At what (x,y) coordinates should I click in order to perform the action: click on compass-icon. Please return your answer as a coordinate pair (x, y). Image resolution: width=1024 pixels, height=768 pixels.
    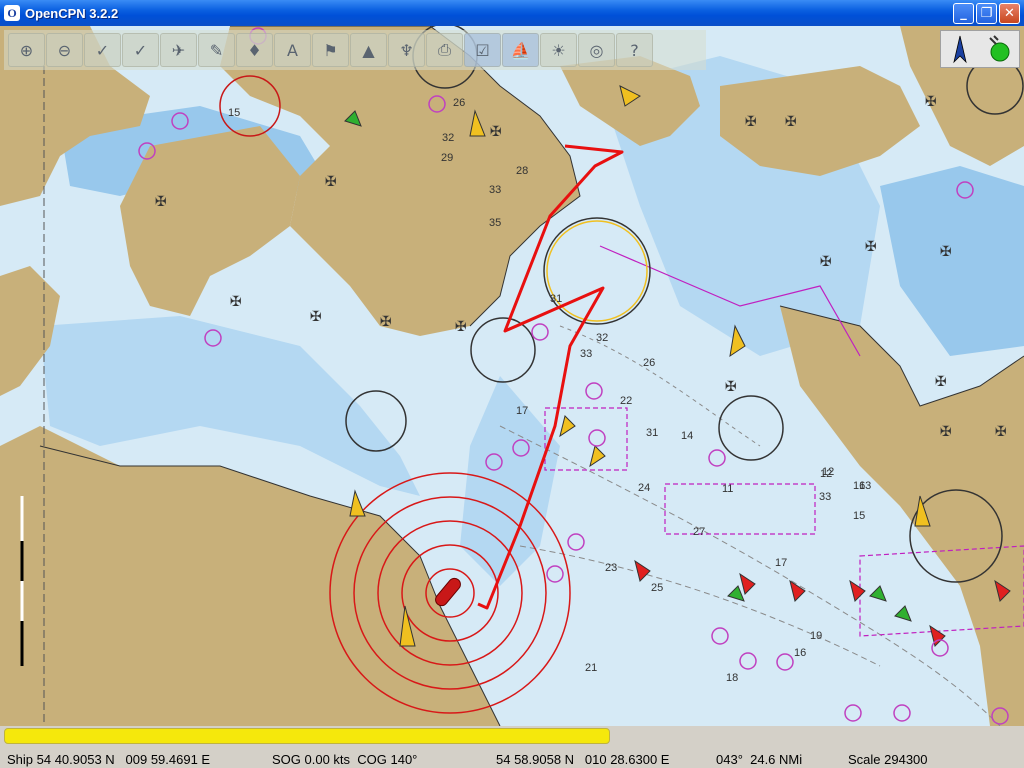
    Looking at the image, I should click on (960, 49).